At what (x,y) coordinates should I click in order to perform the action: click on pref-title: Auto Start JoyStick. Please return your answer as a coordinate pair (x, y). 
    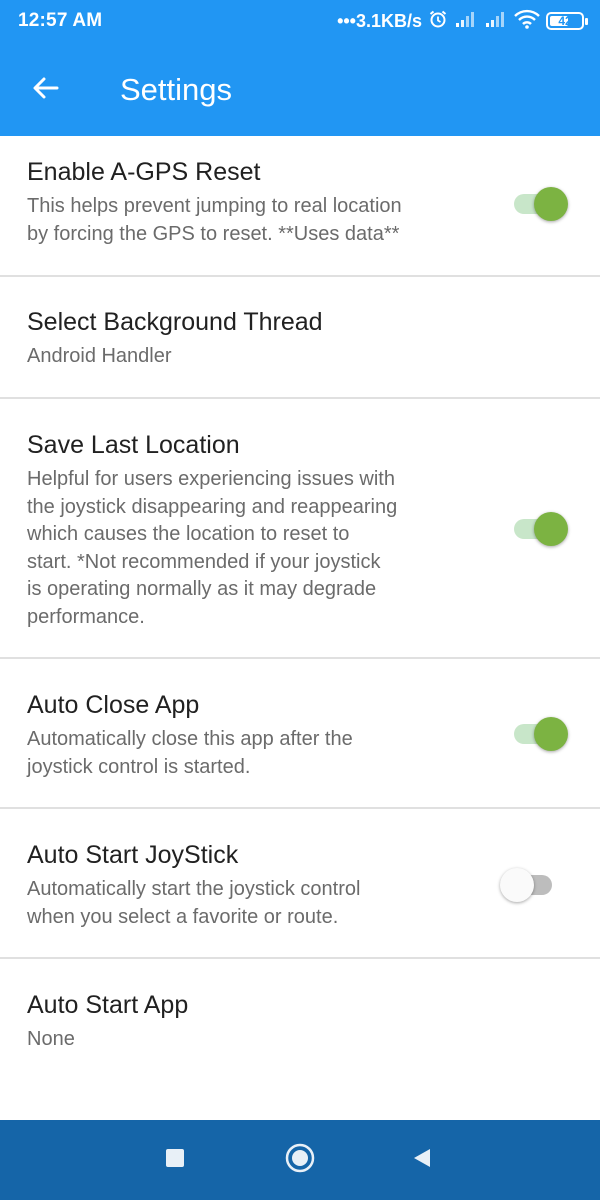
    Looking at the image, I should click on (133, 855).